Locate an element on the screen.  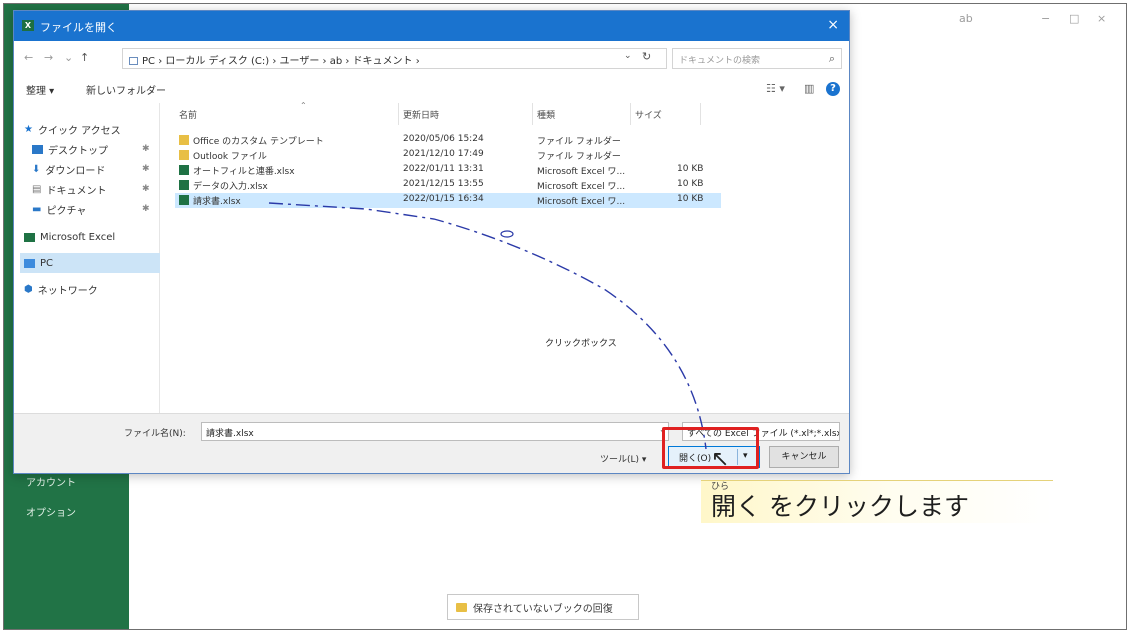
refresh-icon: ↻ is located at coordinates (646, 56).